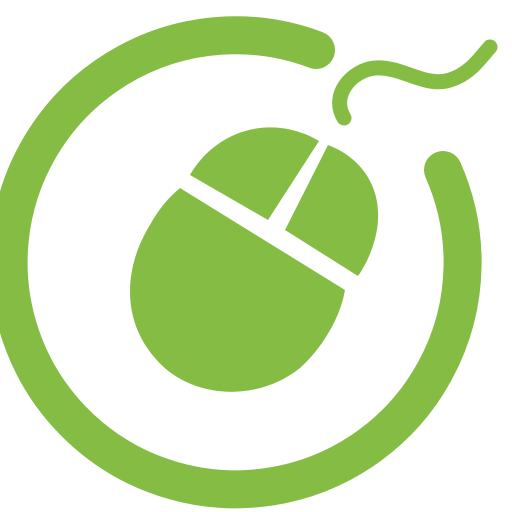 The width and height of the screenshot is (512, 512). Describe the element at coordinates (415, 82) in the screenshot. I see `mouse-cable` at that location.